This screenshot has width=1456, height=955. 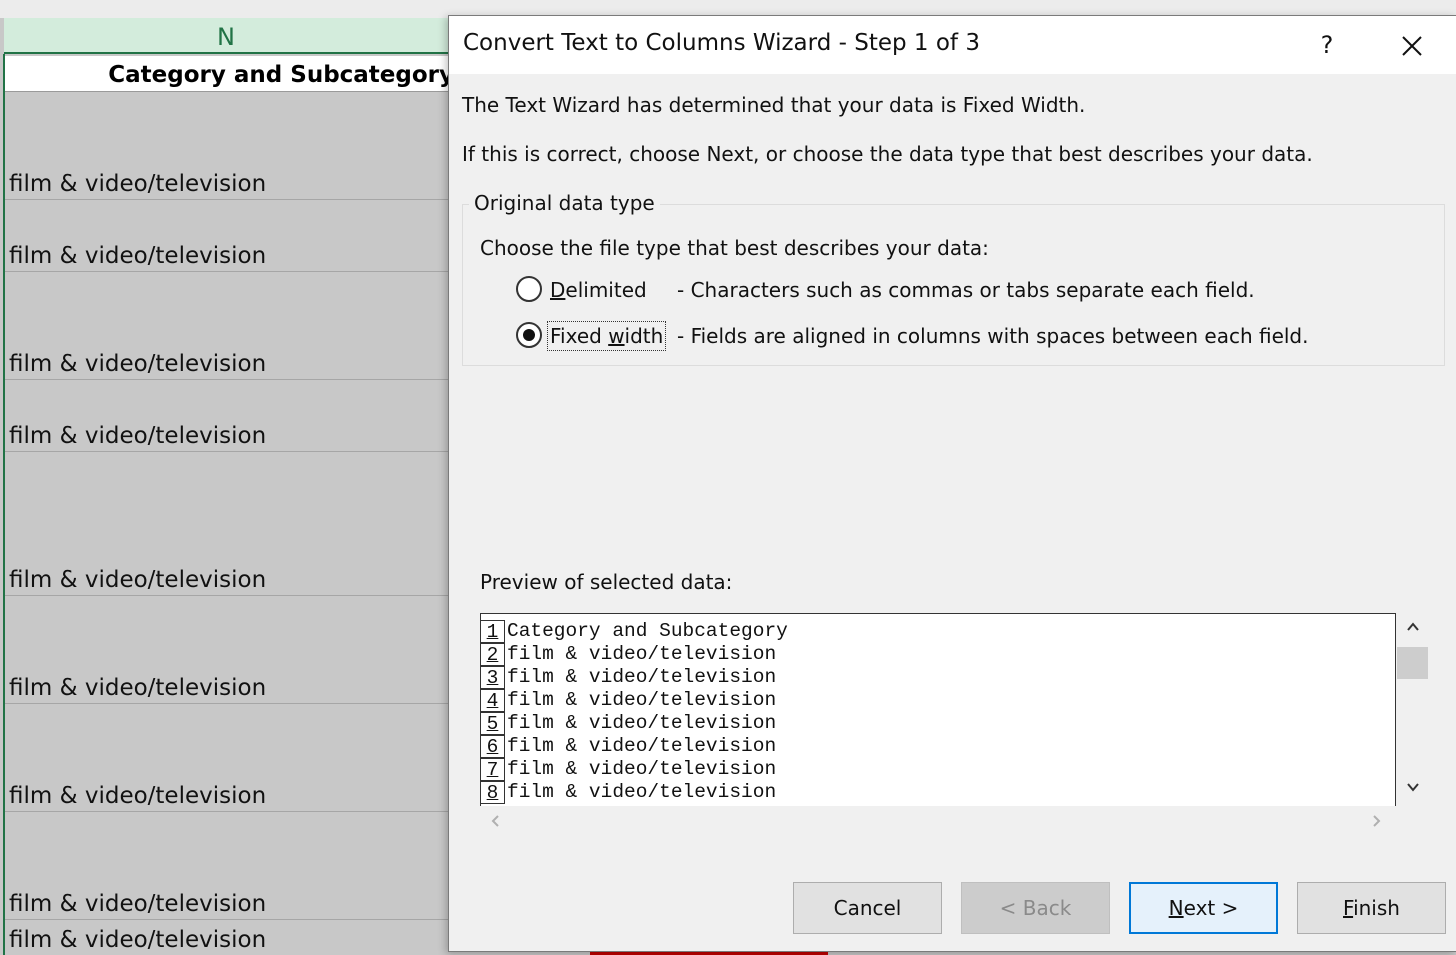 I want to click on fixed-width-label: Fixed width, so click(x=606, y=336).